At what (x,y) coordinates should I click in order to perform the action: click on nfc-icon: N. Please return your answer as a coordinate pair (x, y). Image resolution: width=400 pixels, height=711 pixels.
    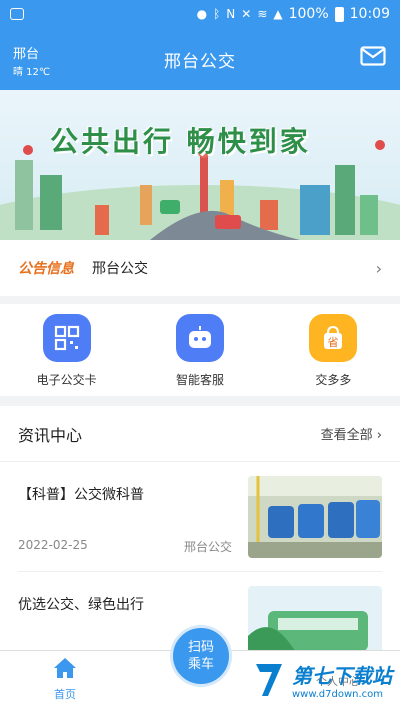
    Looking at the image, I should click on (231, 14).